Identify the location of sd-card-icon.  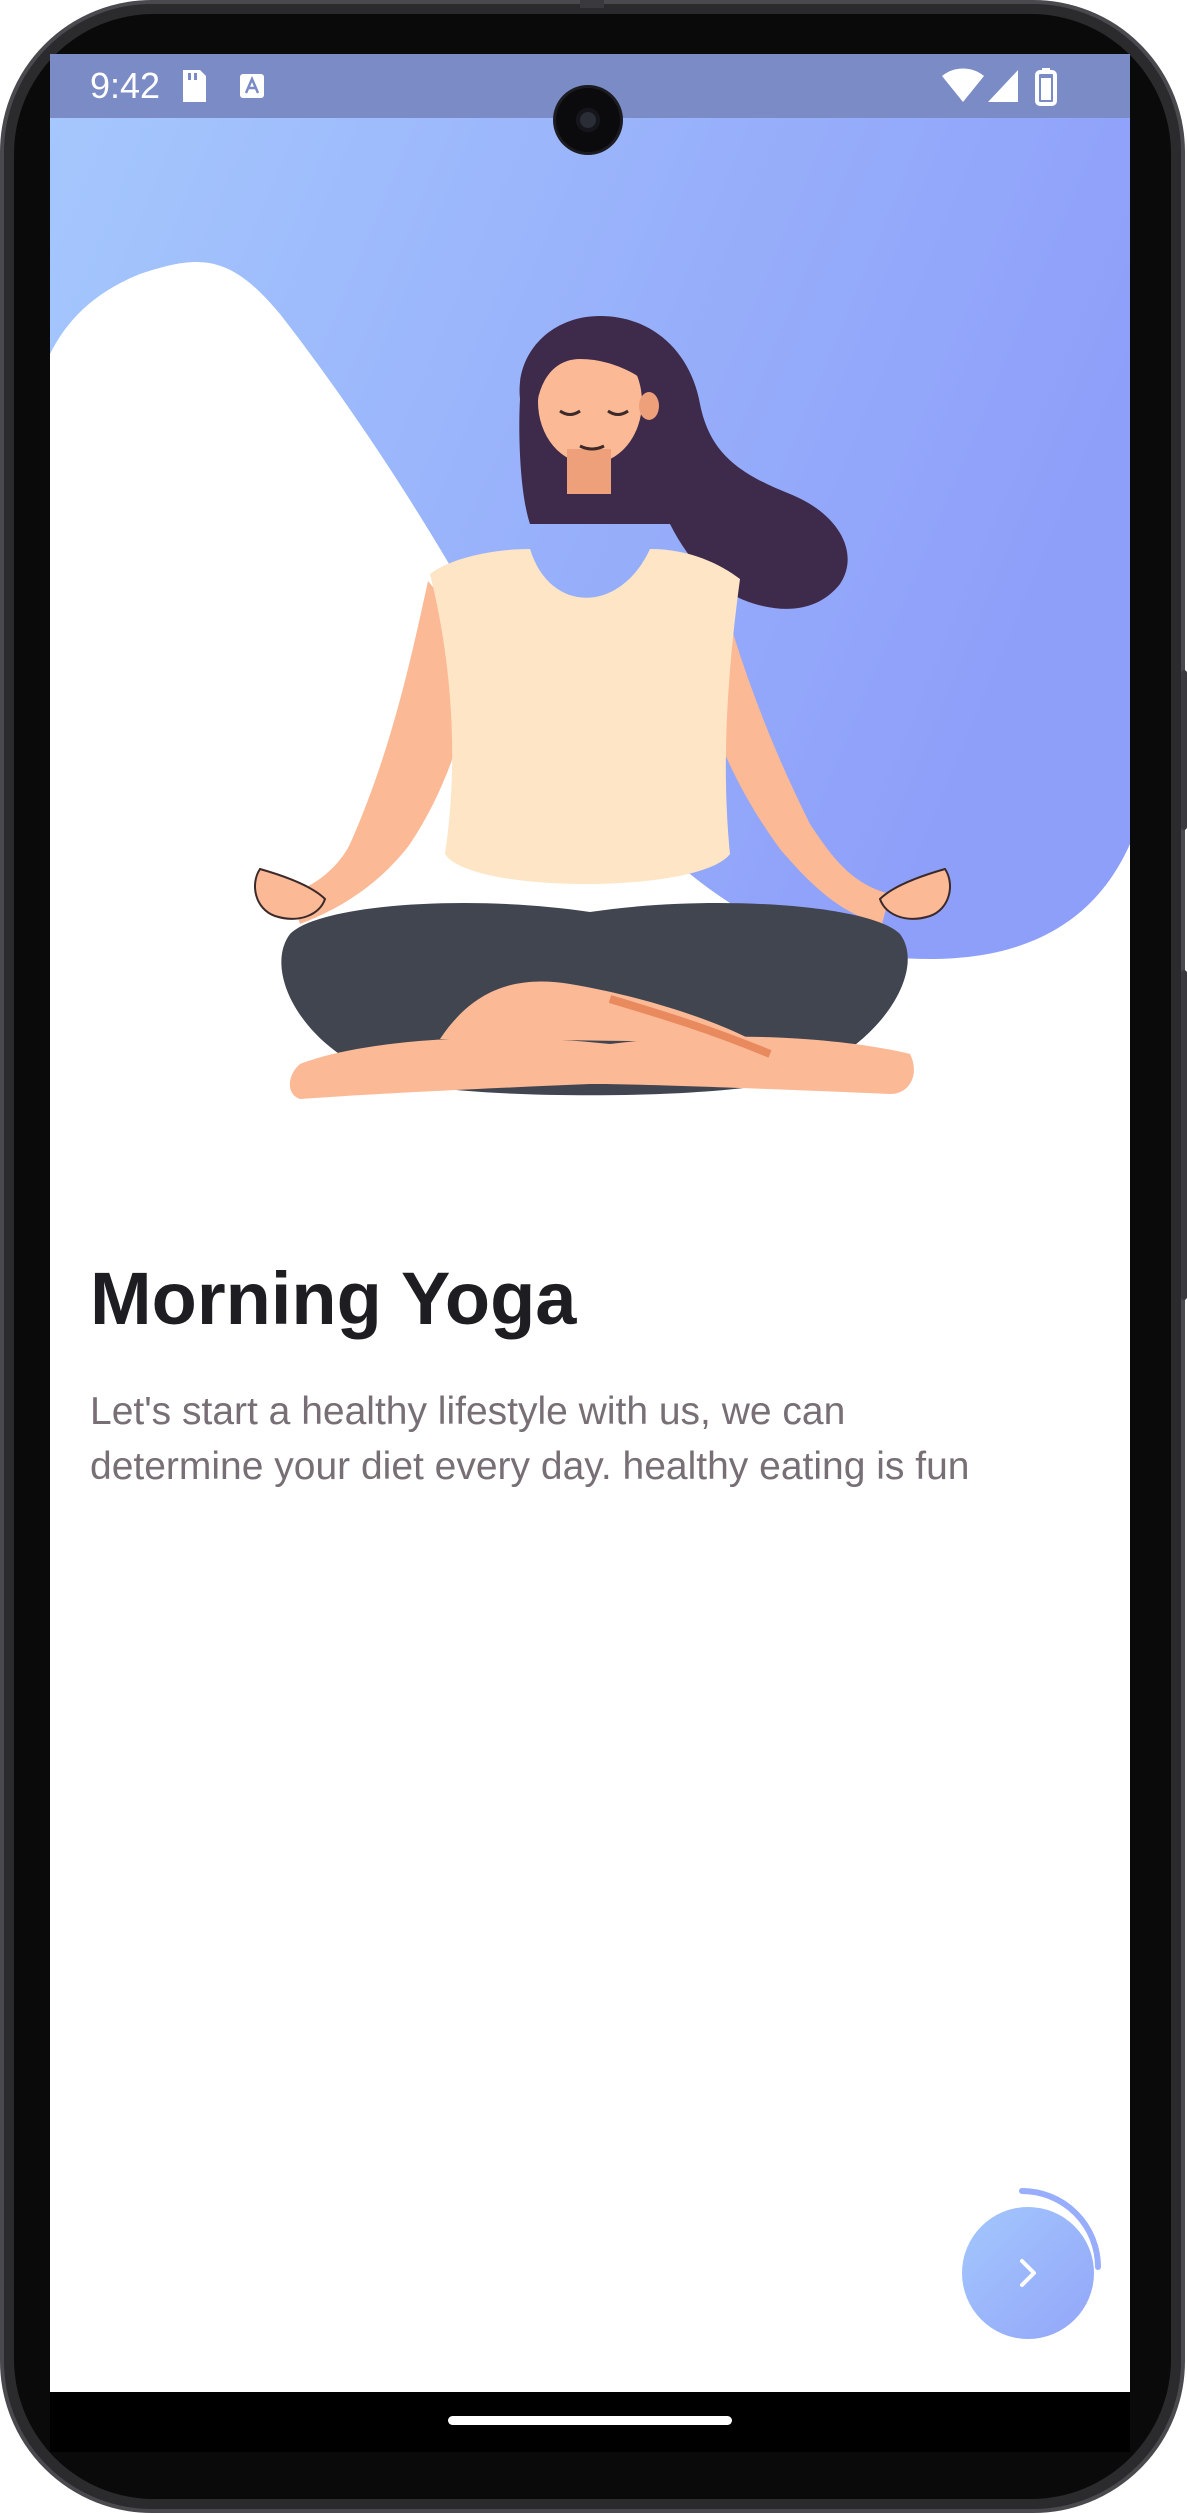
(194, 86).